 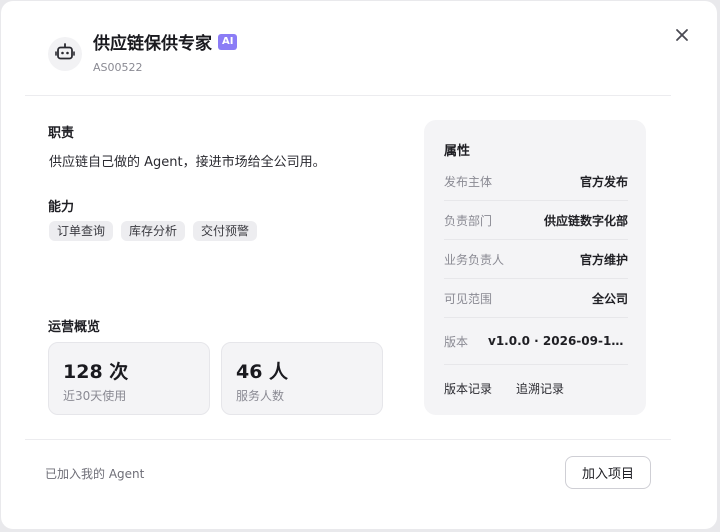 I want to click on close-button, so click(x=682, y=36).